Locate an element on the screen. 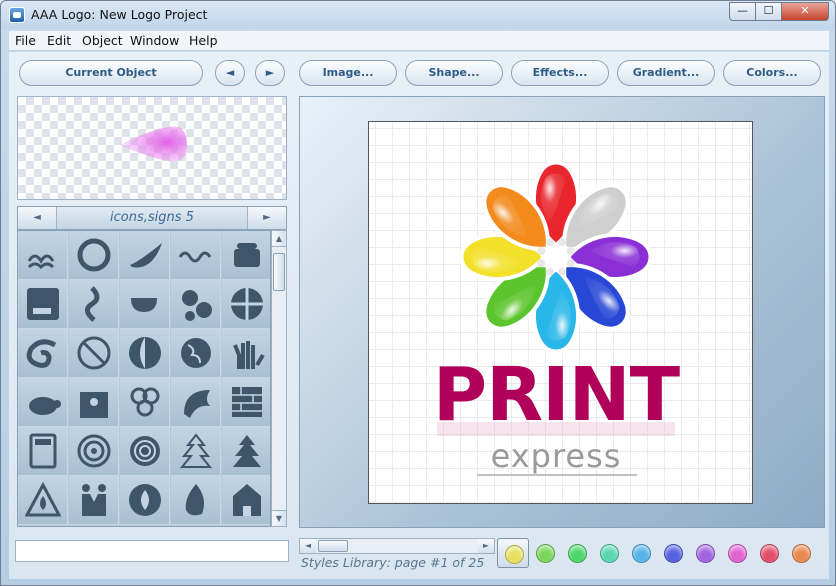 The width and height of the screenshot is (836, 586). menu-object: Object is located at coordinates (102, 40).